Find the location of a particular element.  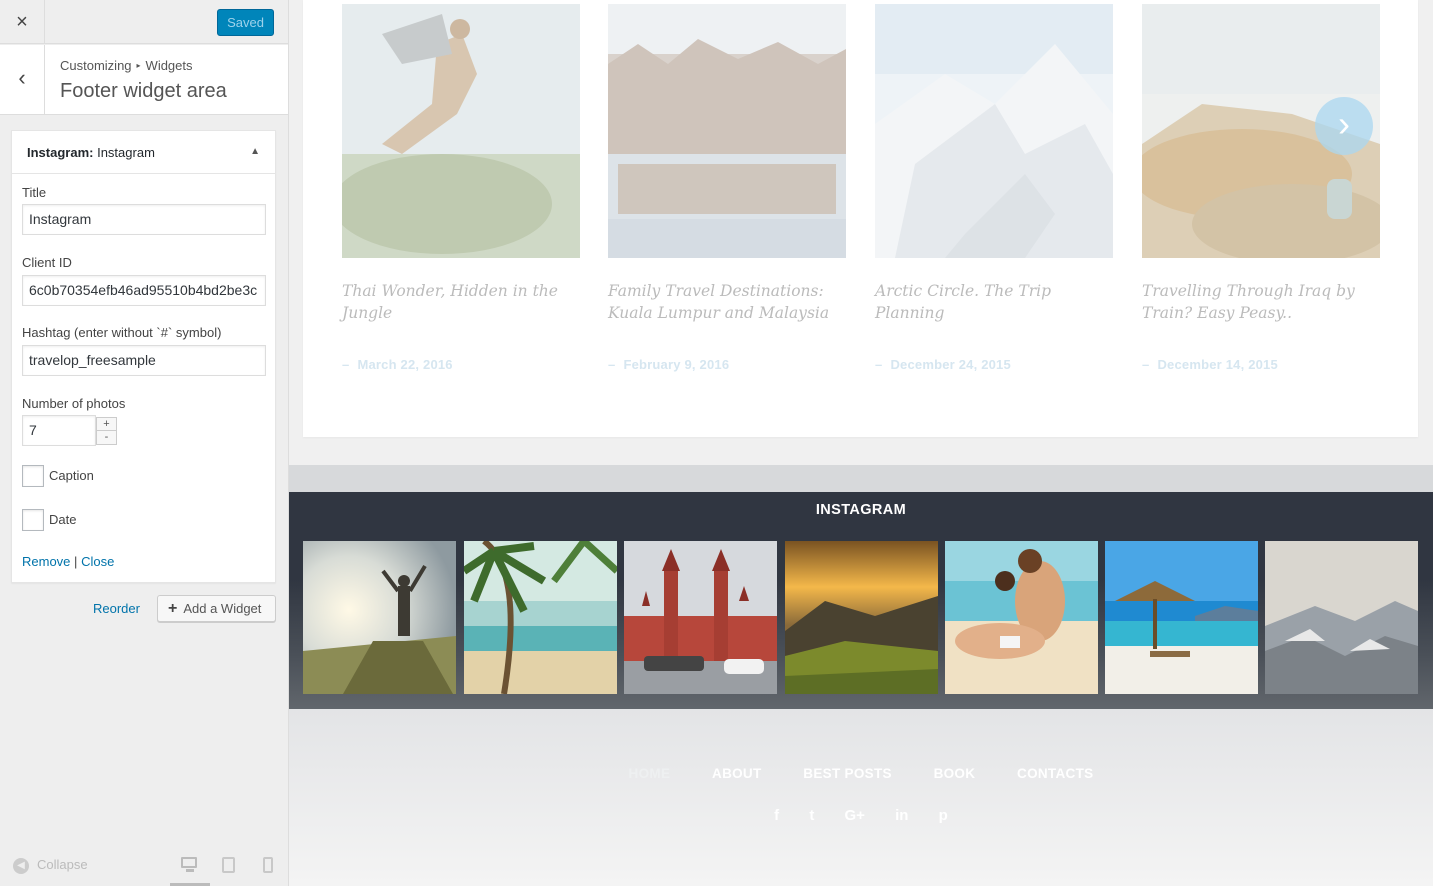

instagram-title: INSTAGRAM is located at coordinates (861, 510).